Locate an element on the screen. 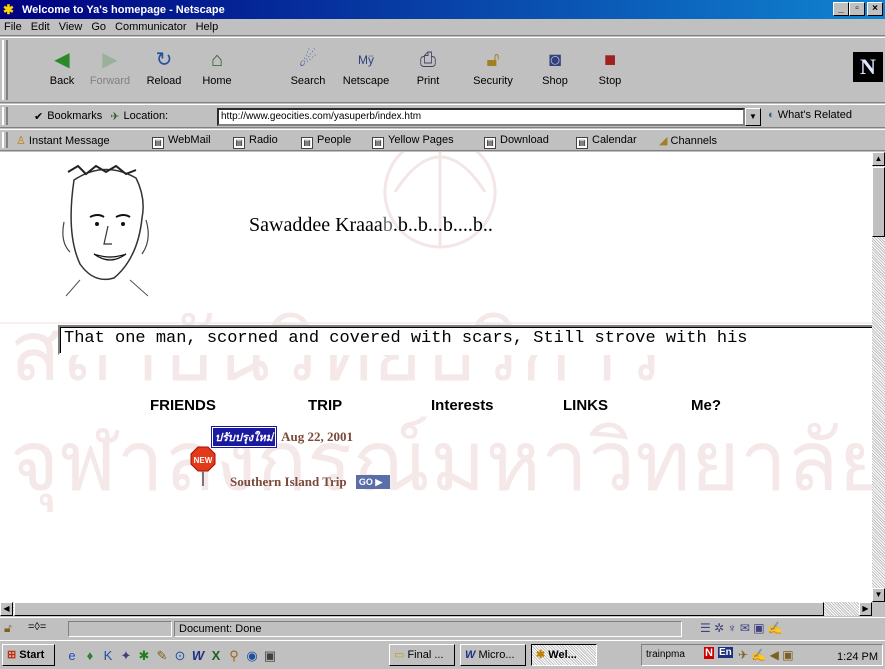 This screenshot has width=885, height=669. menu-help: Help is located at coordinates (207, 27).